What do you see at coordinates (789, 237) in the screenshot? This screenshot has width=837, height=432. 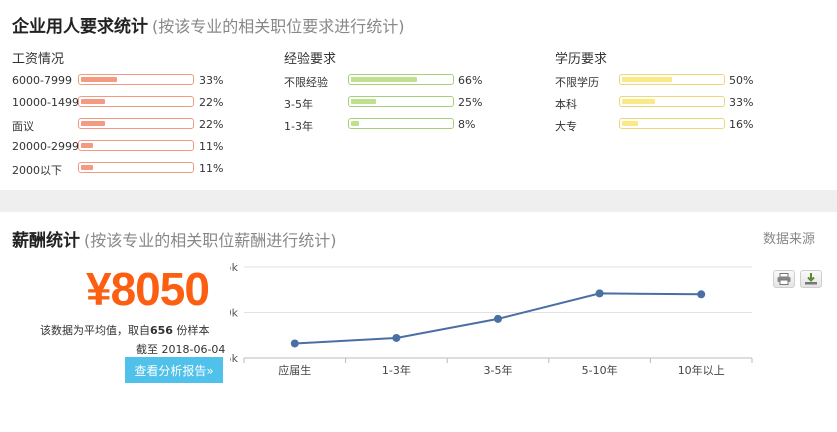 I see `data-source-link: 数据来源` at bounding box center [789, 237].